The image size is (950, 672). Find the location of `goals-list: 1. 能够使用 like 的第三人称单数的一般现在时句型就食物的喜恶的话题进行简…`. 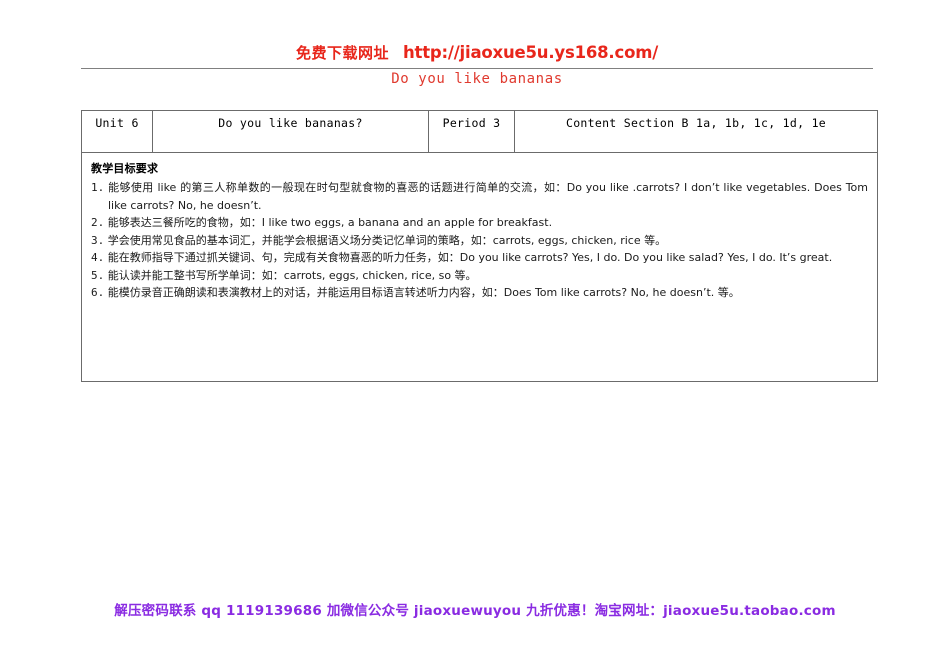

goals-list: 1. 能够使用 like 的第三人称单数的一般现在时句型就食物的喜恶的话题进行简… is located at coordinates (479, 240).